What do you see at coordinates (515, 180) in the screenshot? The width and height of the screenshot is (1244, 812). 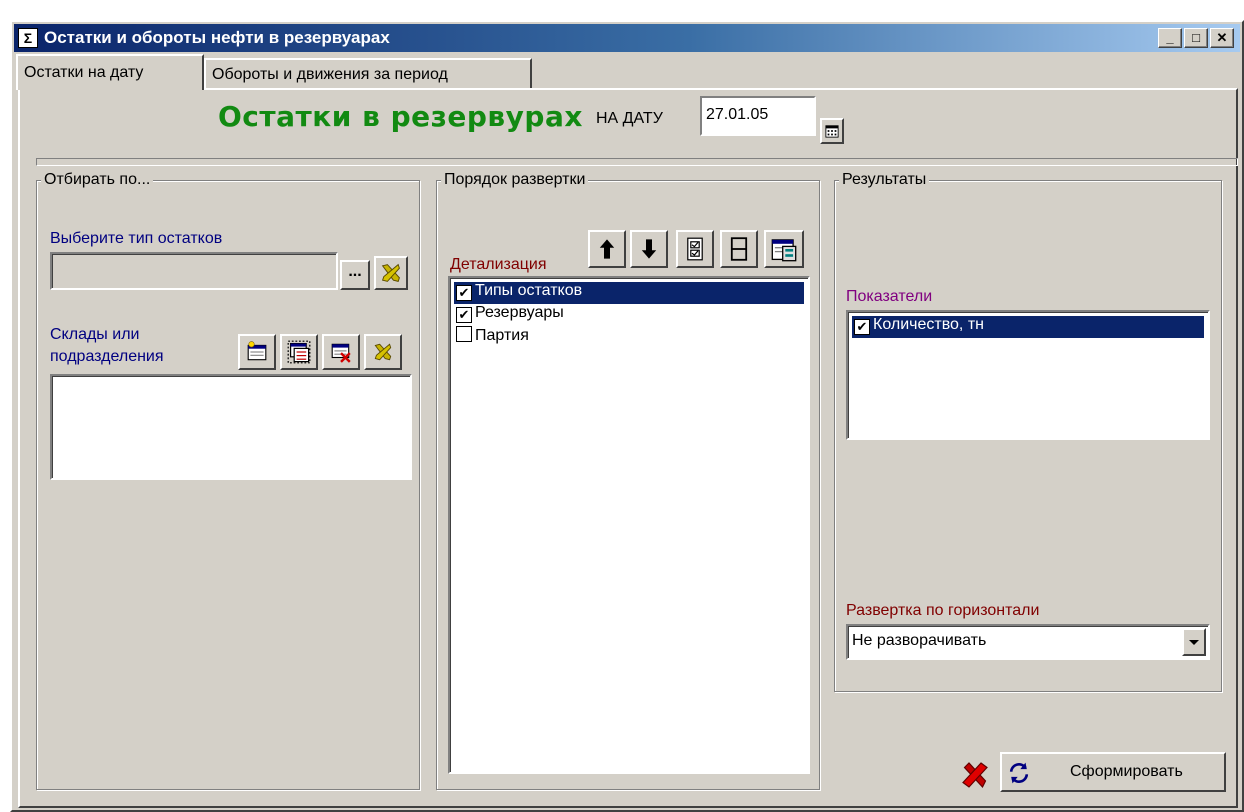 I see `order-group-title: Порядок развертки` at bounding box center [515, 180].